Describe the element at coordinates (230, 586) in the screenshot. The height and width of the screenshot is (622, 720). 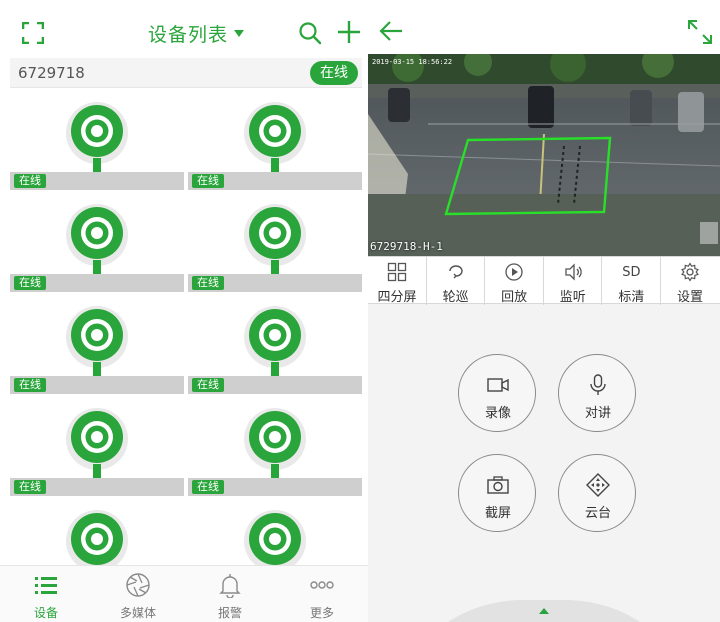
I see `bell-icon` at that location.